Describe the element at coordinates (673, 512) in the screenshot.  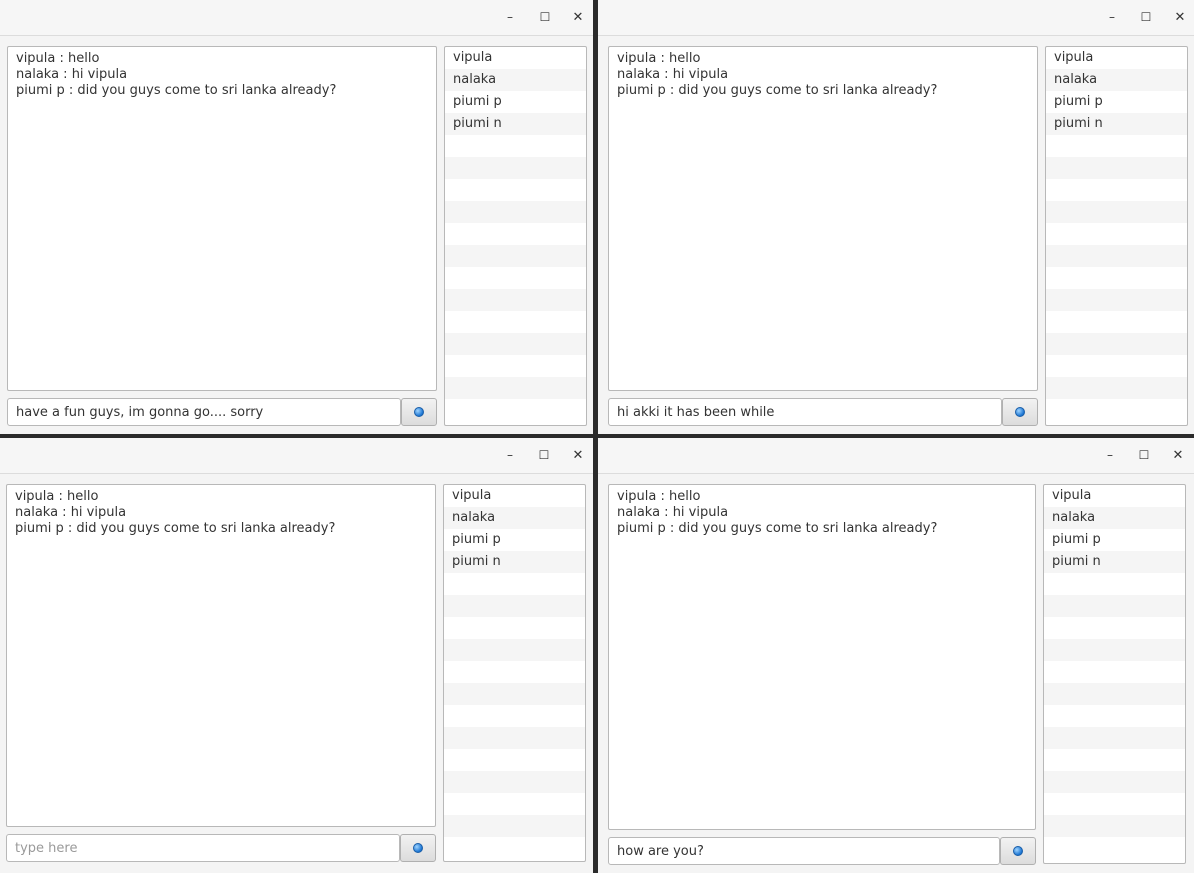
I see `chat-message: nalaka : hi vipula` at that location.